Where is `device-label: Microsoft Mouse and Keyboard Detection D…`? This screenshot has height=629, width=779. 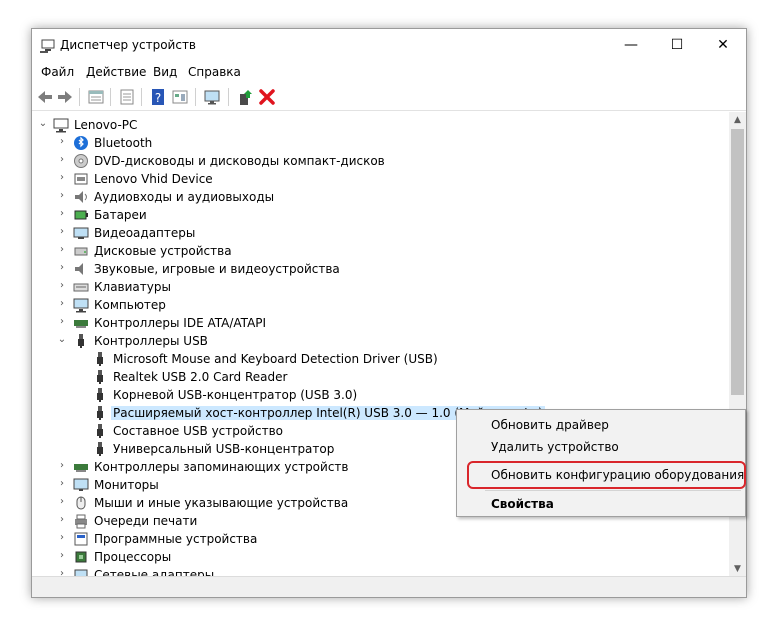 device-label: Microsoft Mouse and Keyboard Detection D… is located at coordinates (275, 359).